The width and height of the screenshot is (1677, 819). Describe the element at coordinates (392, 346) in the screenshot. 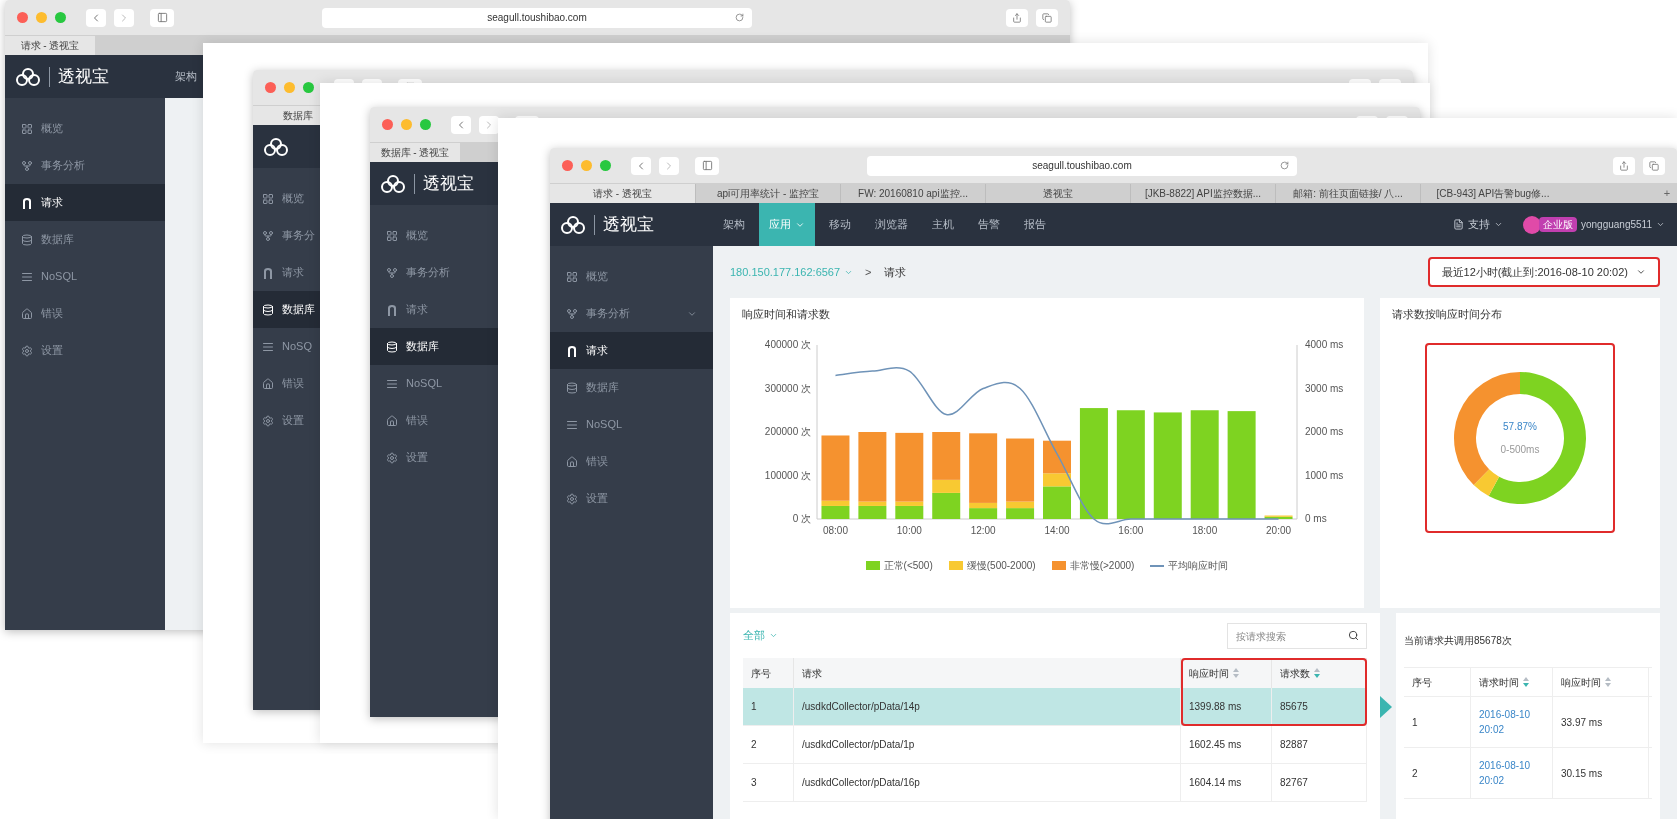

I see `database-icon` at that location.